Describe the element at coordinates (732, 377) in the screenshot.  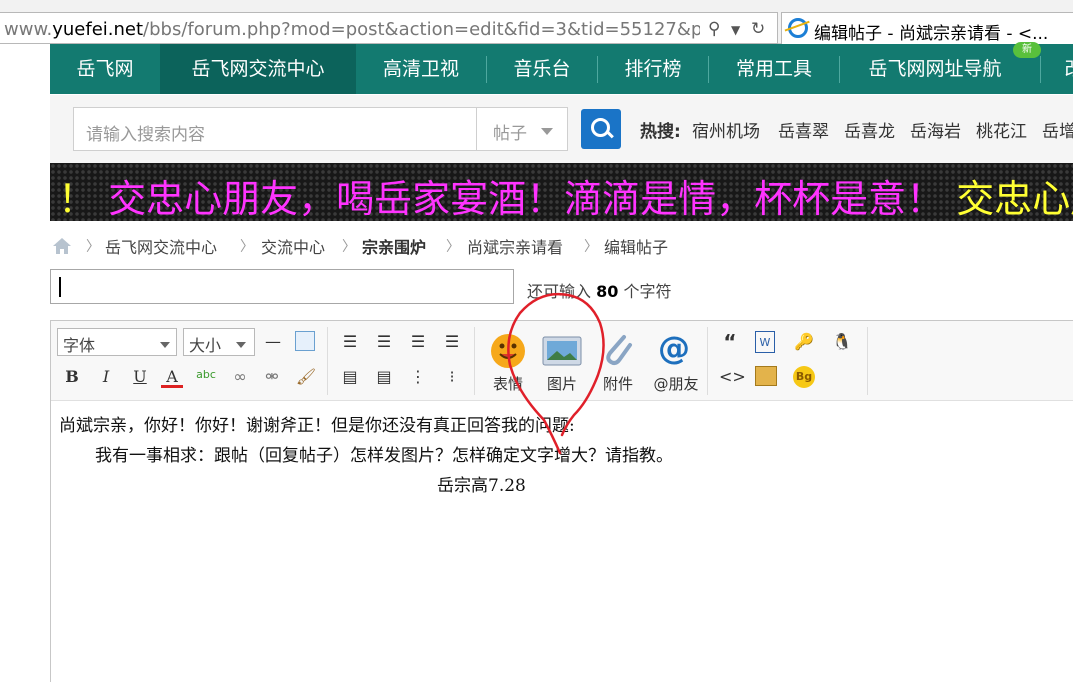
I see `code-icon: <>` at that location.